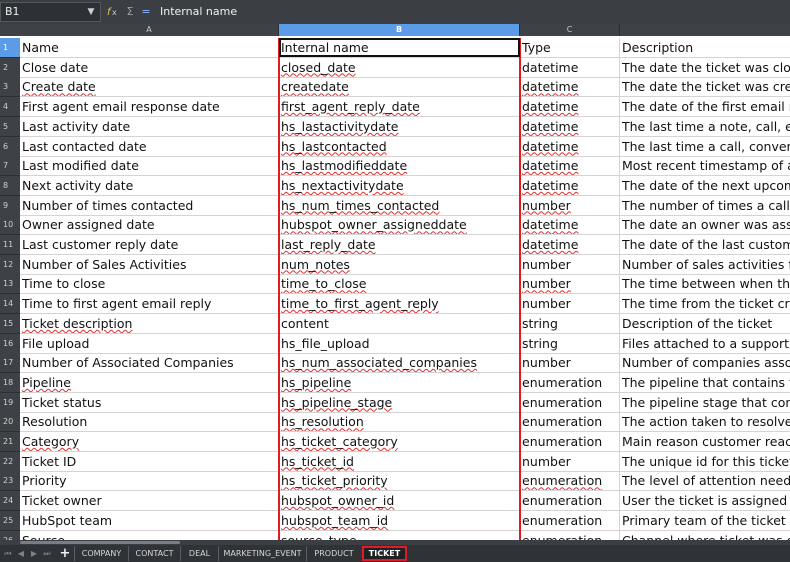 The width and height of the screenshot is (790, 562). I want to click on cell-internal-name: hs_num_associated_companies, so click(399, 363).